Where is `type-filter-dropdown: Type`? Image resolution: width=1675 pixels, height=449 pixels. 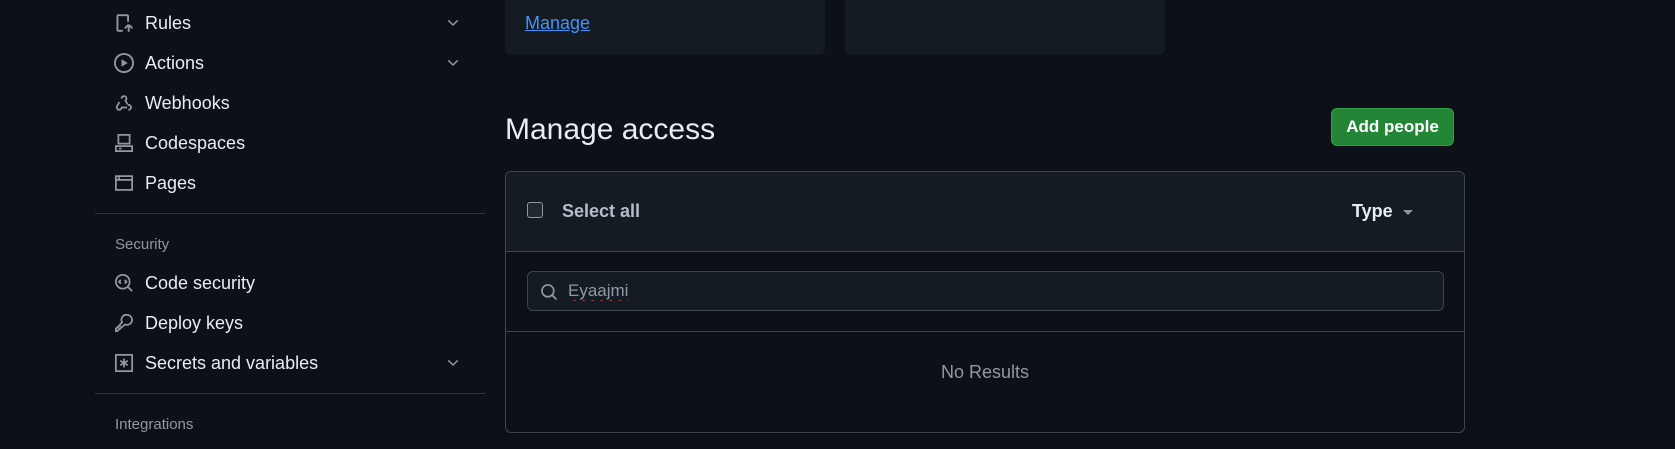
type-filter-dropdown: Type is located at coordinates (1382, 211).